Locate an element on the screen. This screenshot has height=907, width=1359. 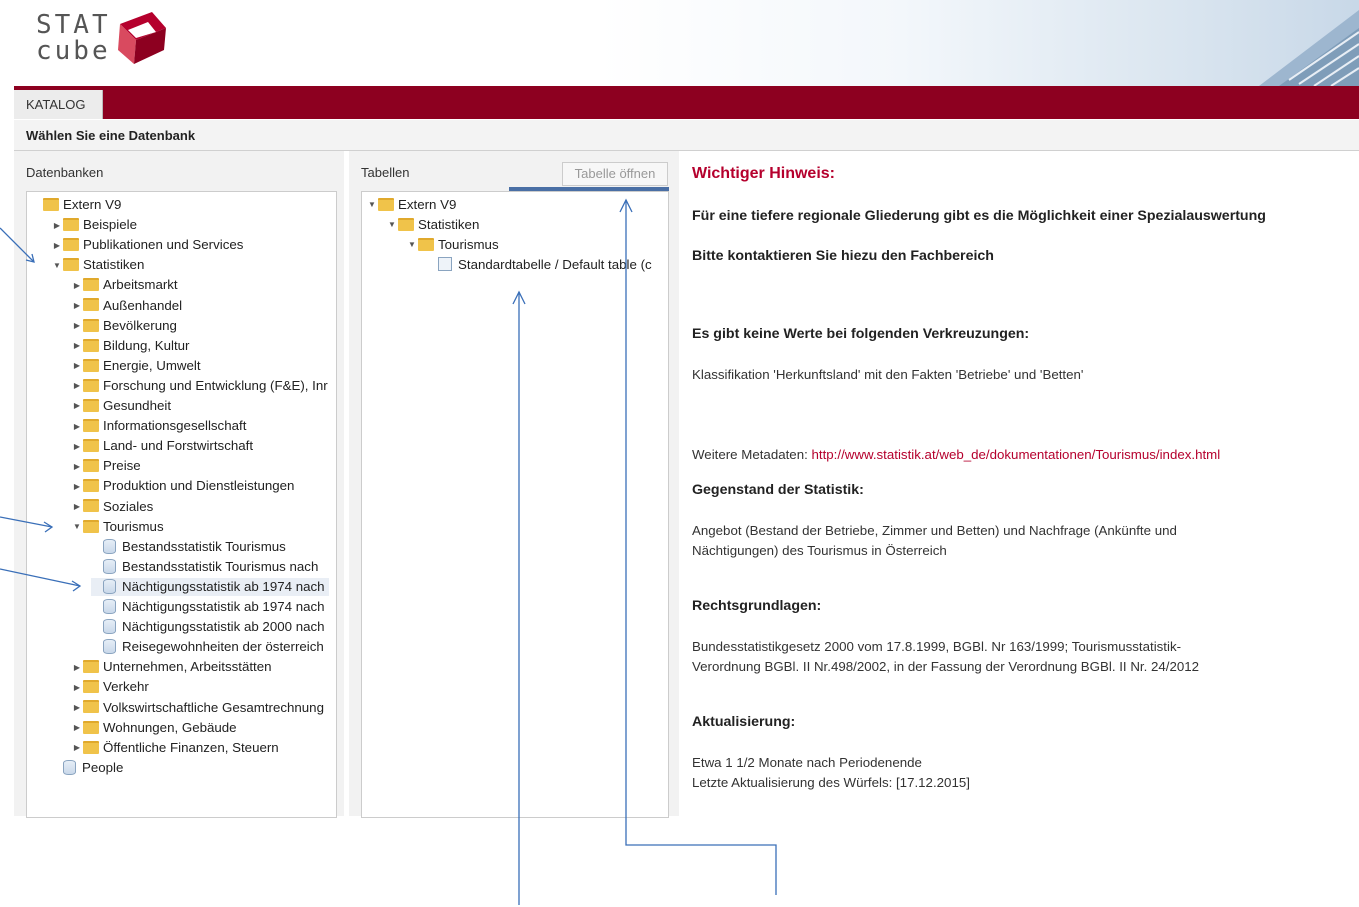
open-table-button: Tabelle öffnen is located at coordinates (615, 174).